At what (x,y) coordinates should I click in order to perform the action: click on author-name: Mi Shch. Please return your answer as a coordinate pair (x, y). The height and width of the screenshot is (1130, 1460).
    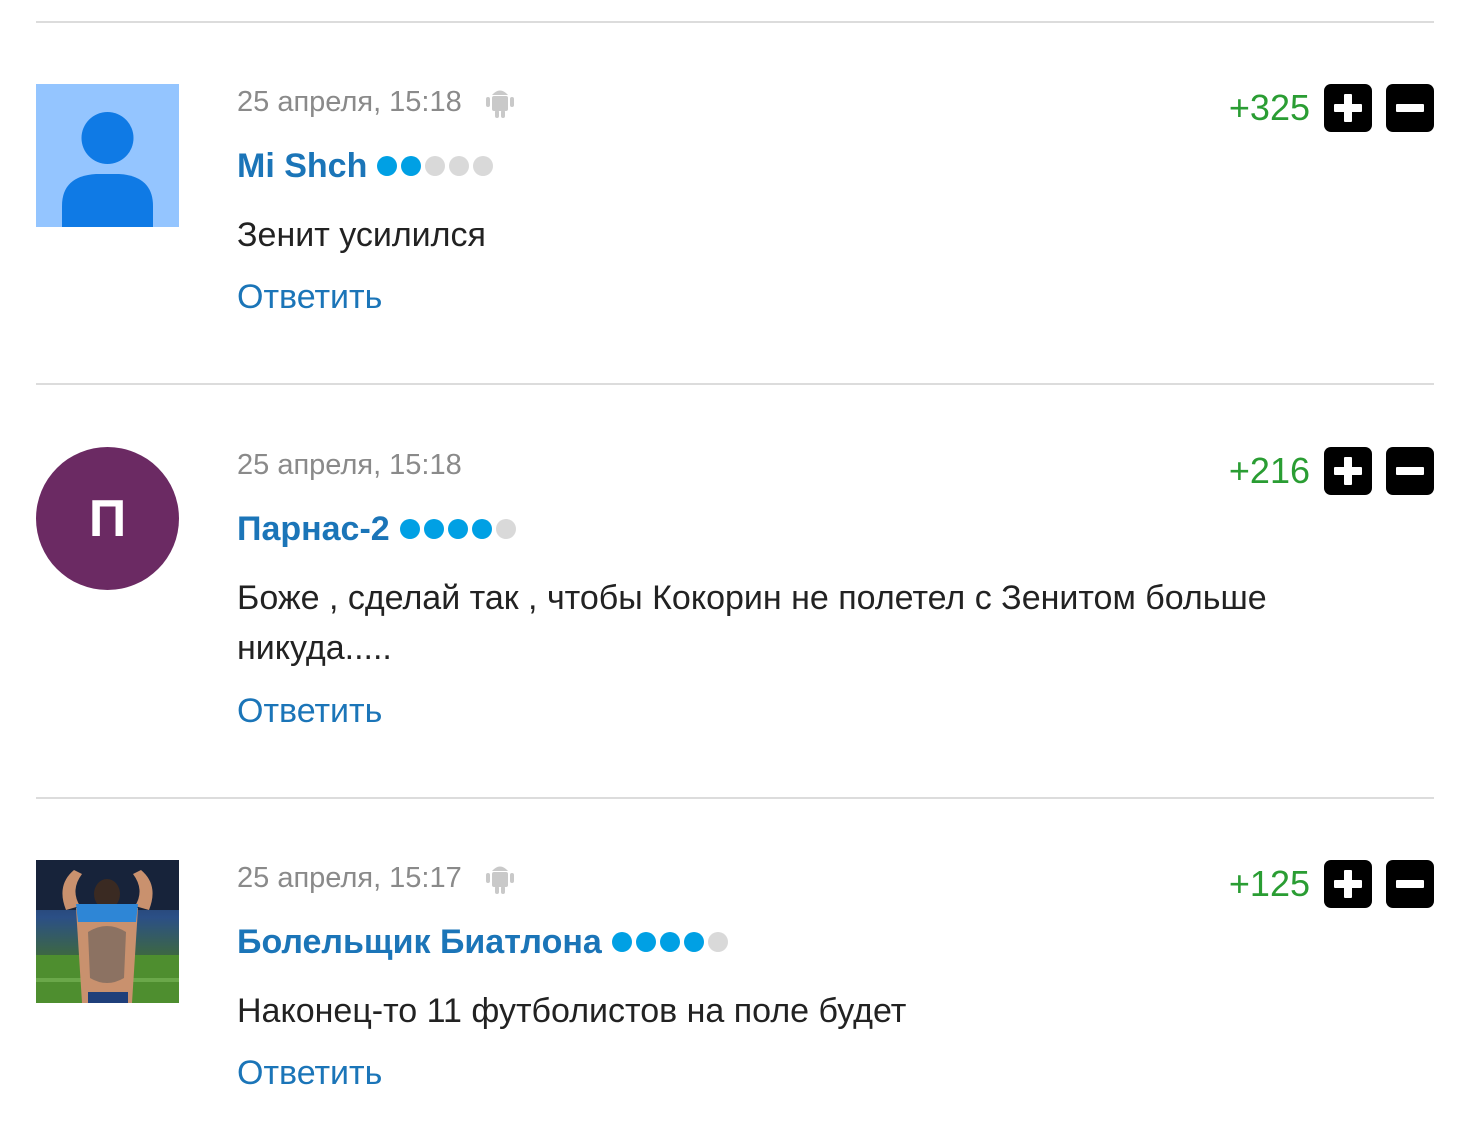
    Looking at the image, I should click on (302, 166).